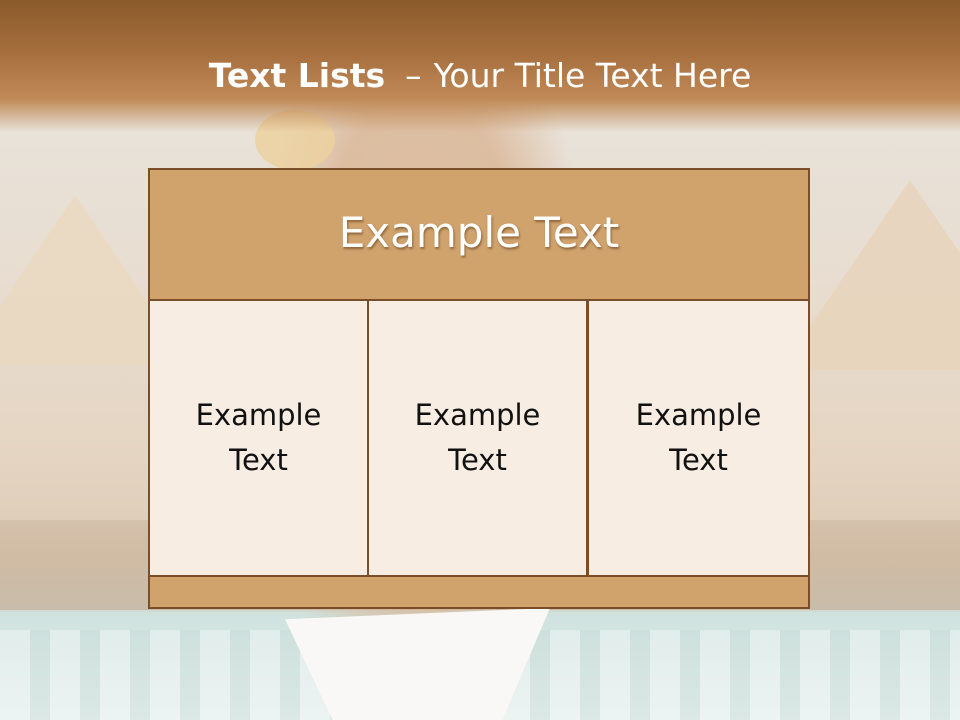 The width and height of the screenshot is (960, 720). I want to click on table-cell-1: Example Text, so click(258, 438).